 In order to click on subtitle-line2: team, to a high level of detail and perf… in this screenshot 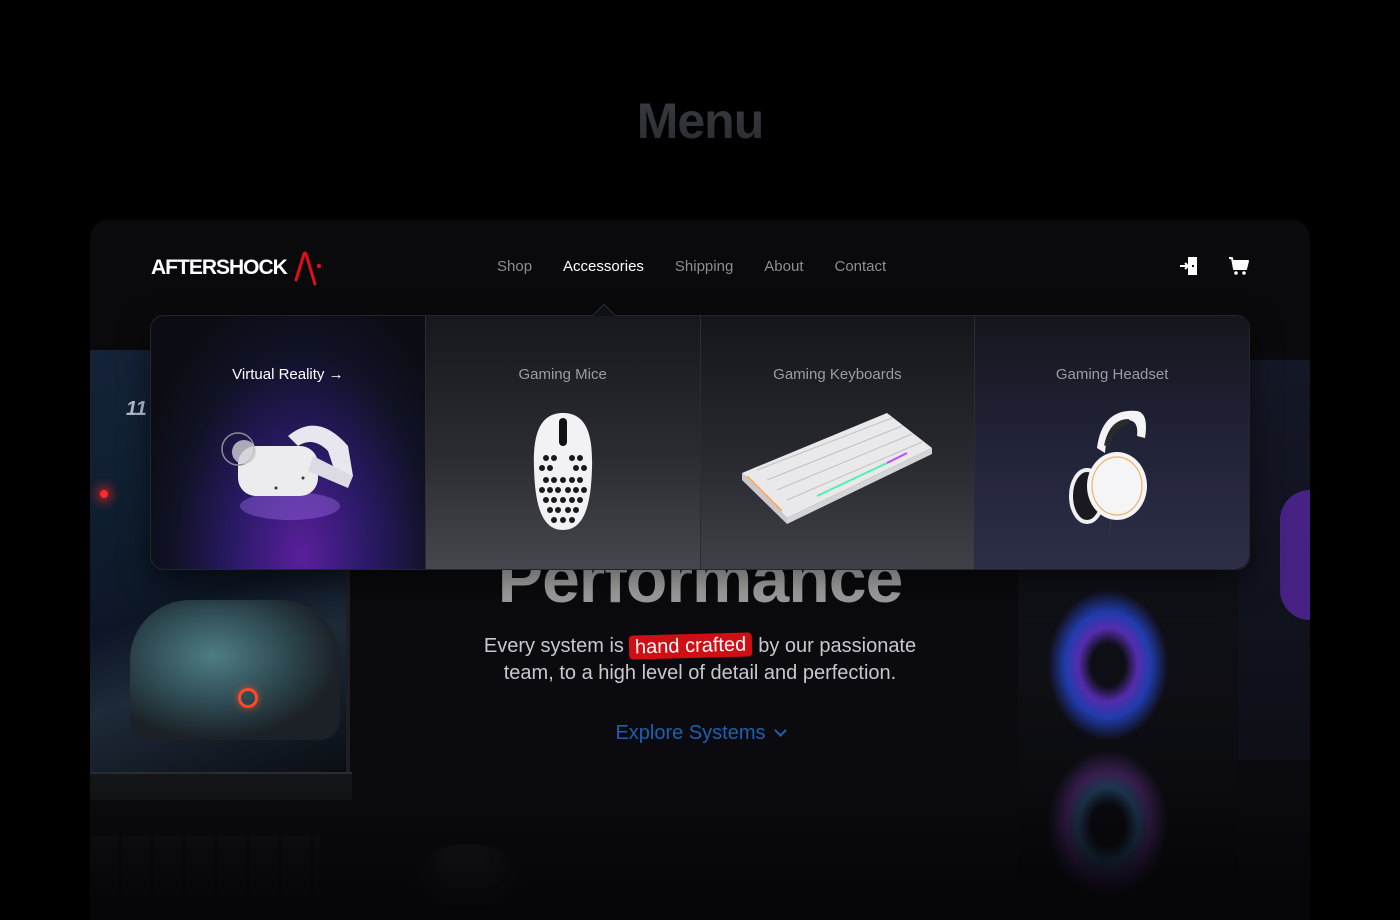, I will do `click(700, 673)`.